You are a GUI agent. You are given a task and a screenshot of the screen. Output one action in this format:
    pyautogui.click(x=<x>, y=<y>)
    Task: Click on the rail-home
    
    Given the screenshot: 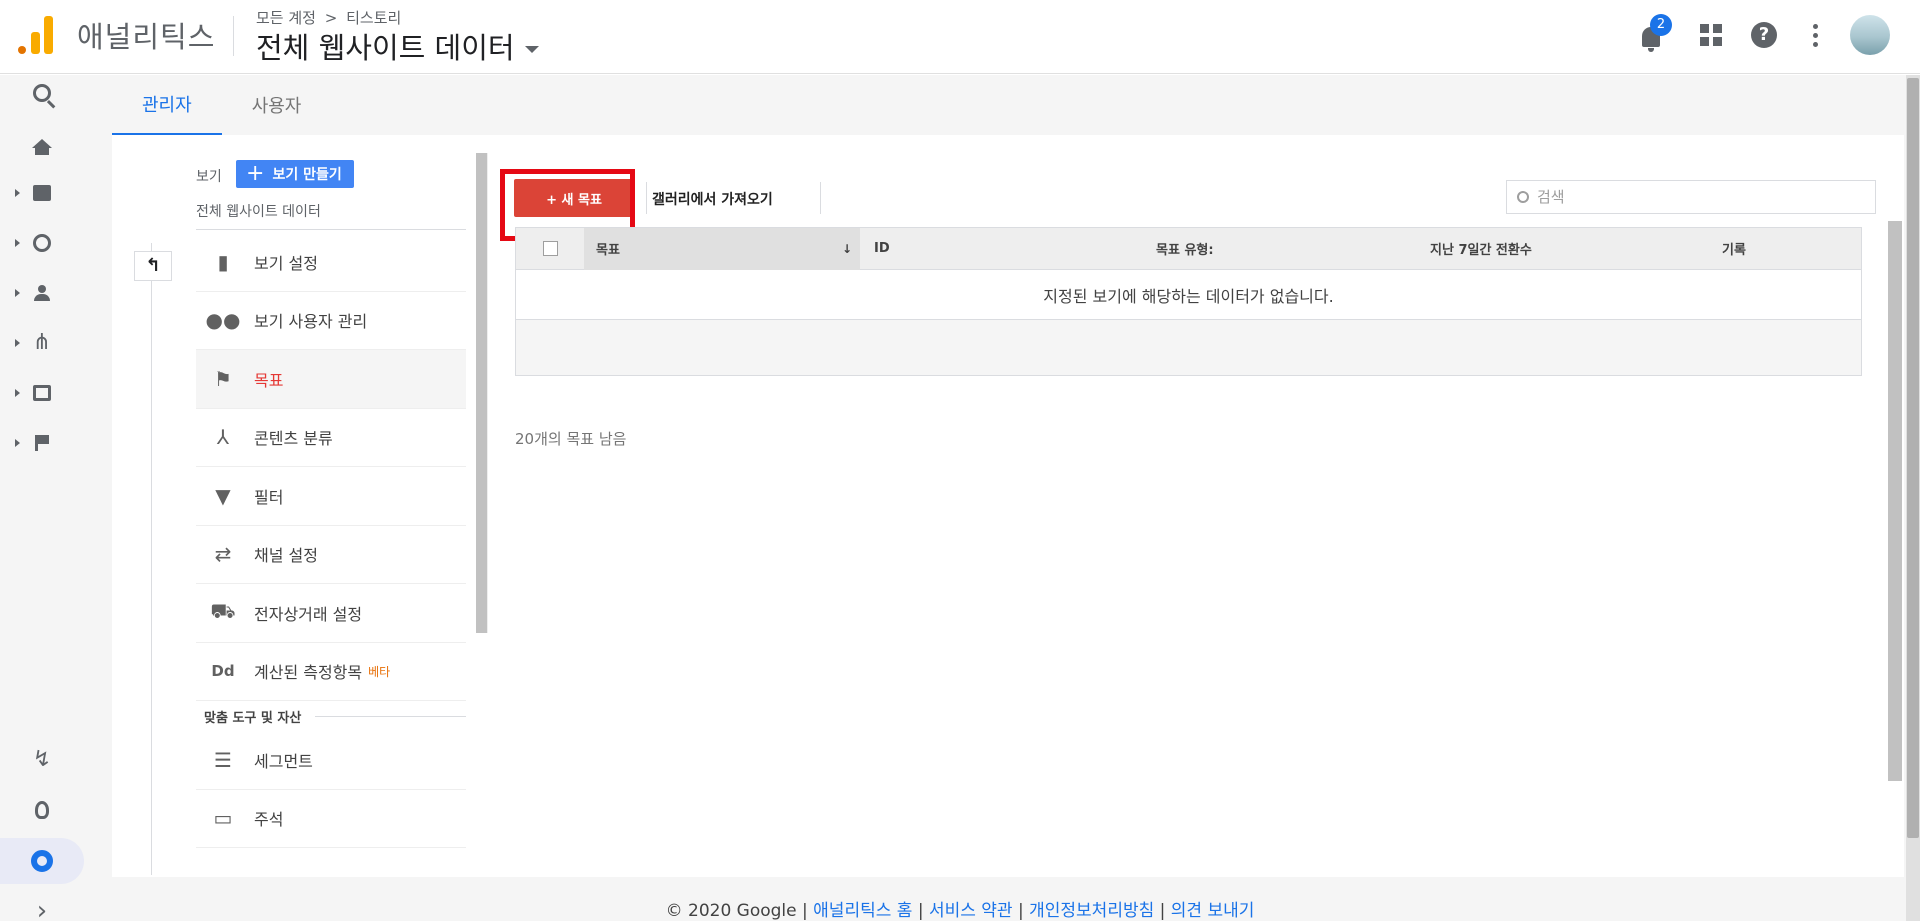 What is the action you would take?
    pyautogui.click(x=42, y=143)
    